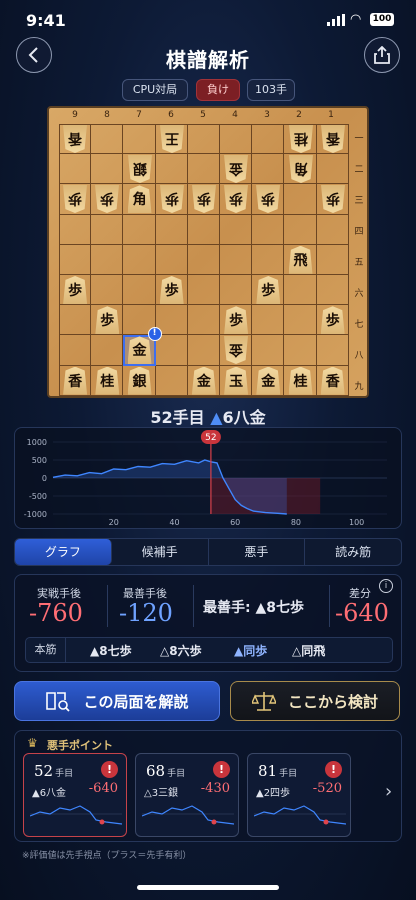 This screenshot has width=416, height=900. Describe the element at coordinates (236, 380) in the screenshot. I see `shogi-piece: 玉` at that location.